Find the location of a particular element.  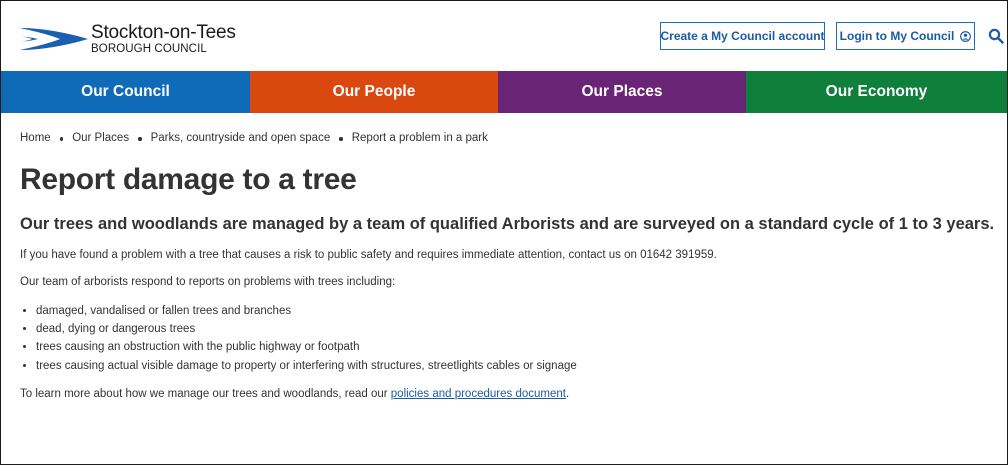

user-circle-icon is located at coordinates (966, 36).